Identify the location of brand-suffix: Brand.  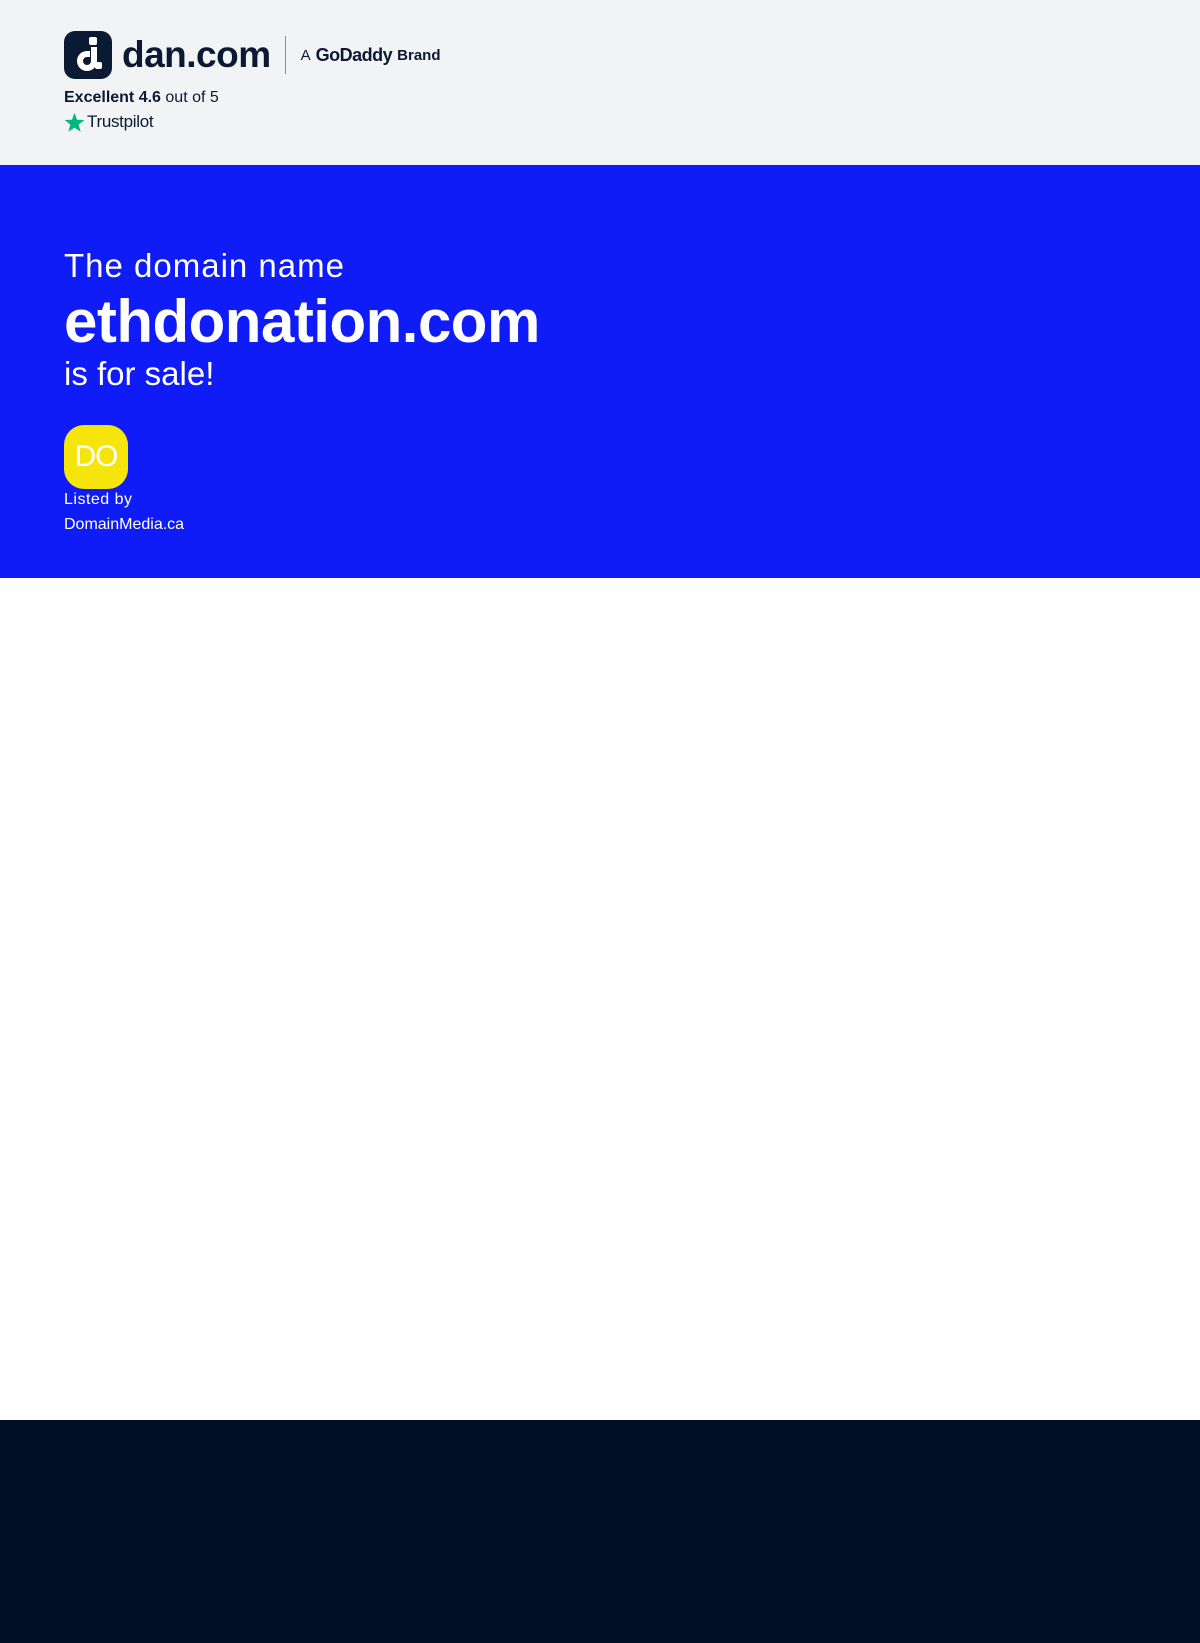
(419, 55).